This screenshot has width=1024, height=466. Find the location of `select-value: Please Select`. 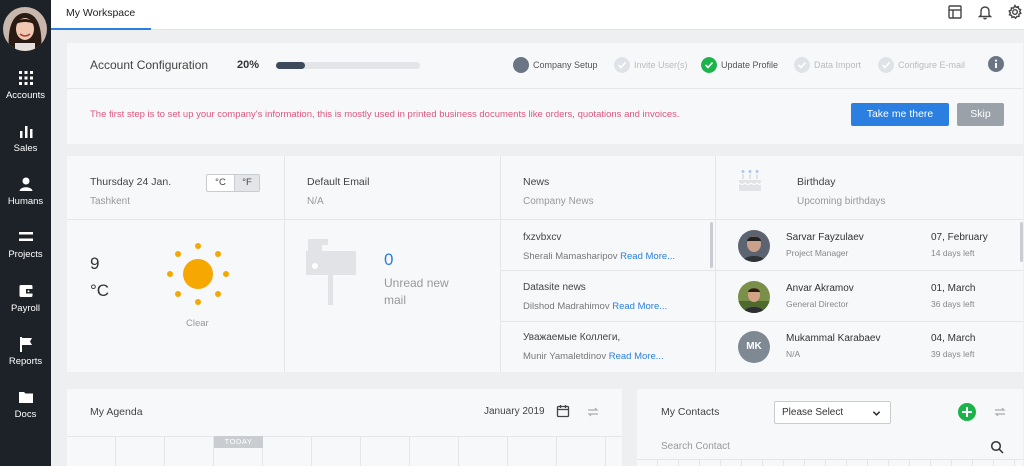

select-value: Please Select is located at coordinates (813, 412).